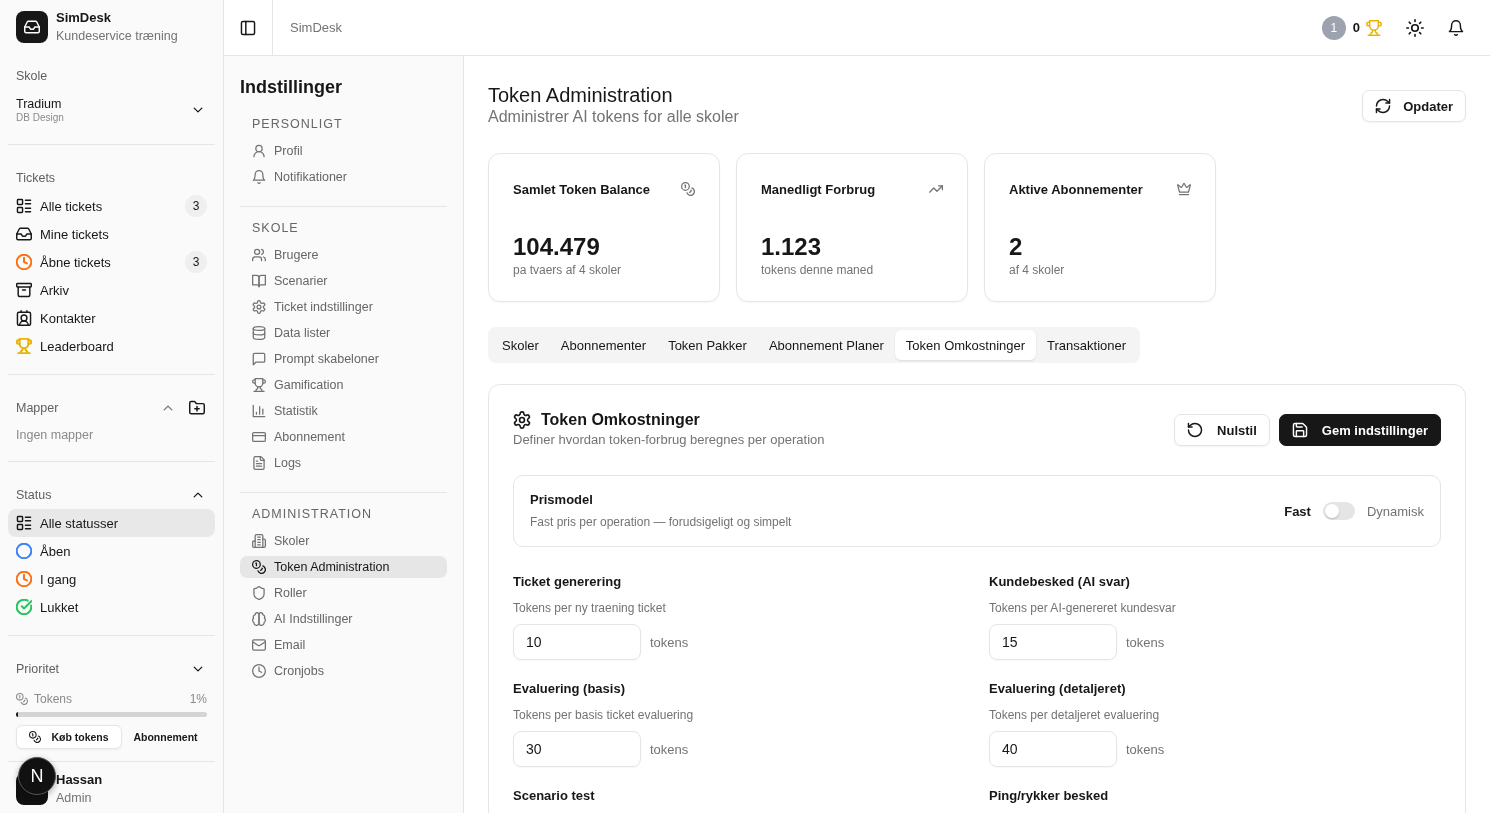 Image resolution: width=1490 pixels, height=813 pixels. I want to click on settings-nav-item: Profil, so click(343, 151).